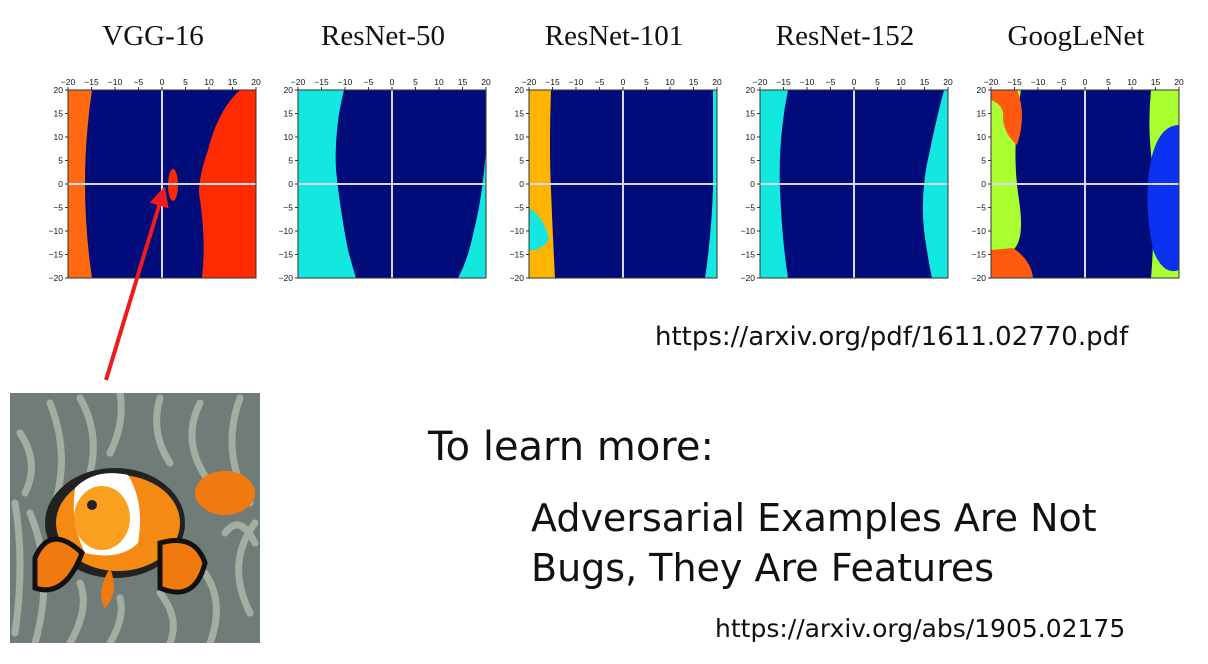 Image resolution: width=1208 pixels, height=664 pixels. What do you see at coordinates (571, 447) in the screenshot?
I see `learn-more-heading: To learn more:` at bounding box center [571, 447].